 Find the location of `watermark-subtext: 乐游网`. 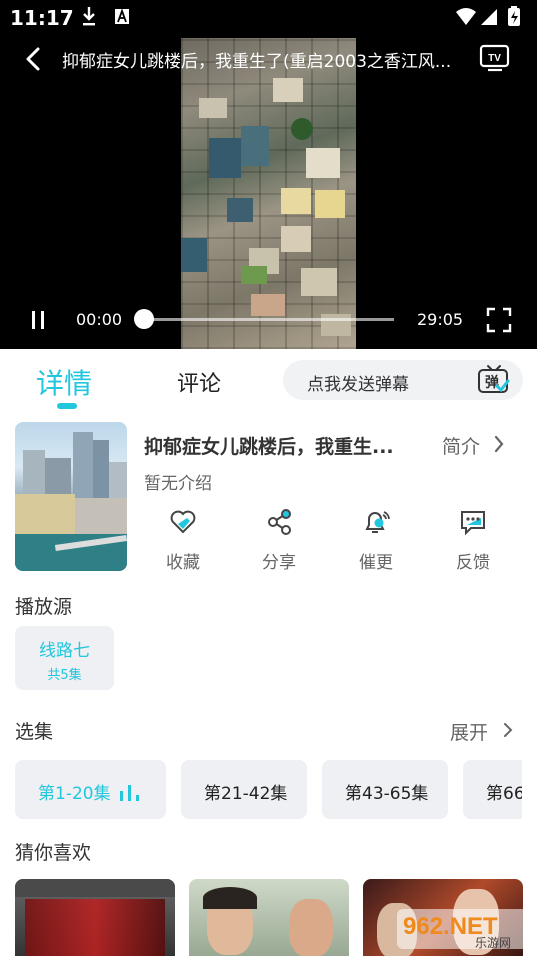

watermark-subtext: 乐游网 is located at coordinates (493, 943).